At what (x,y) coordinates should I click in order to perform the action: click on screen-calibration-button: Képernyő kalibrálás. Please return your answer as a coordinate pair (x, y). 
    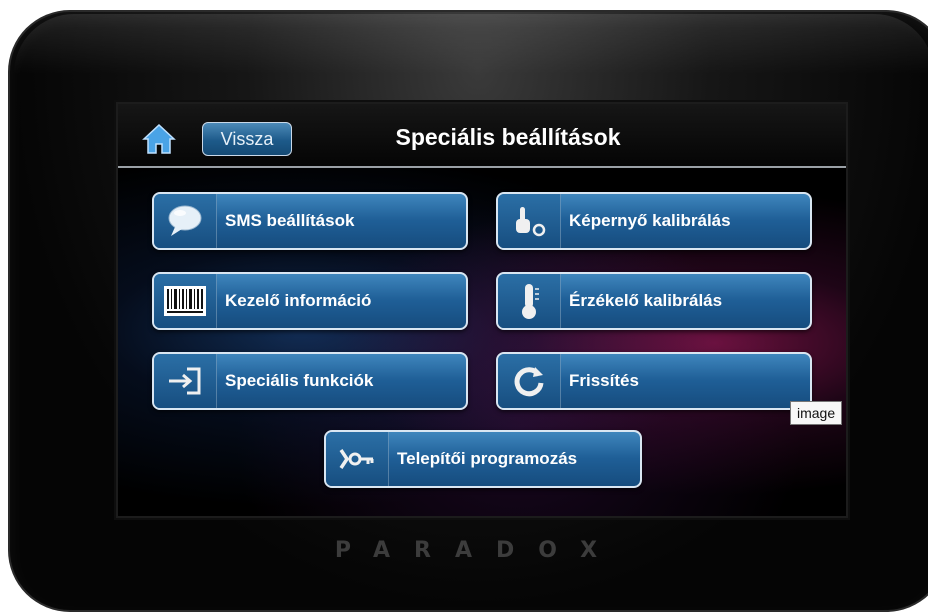
    Looking at the image, I should click on (654, 221).